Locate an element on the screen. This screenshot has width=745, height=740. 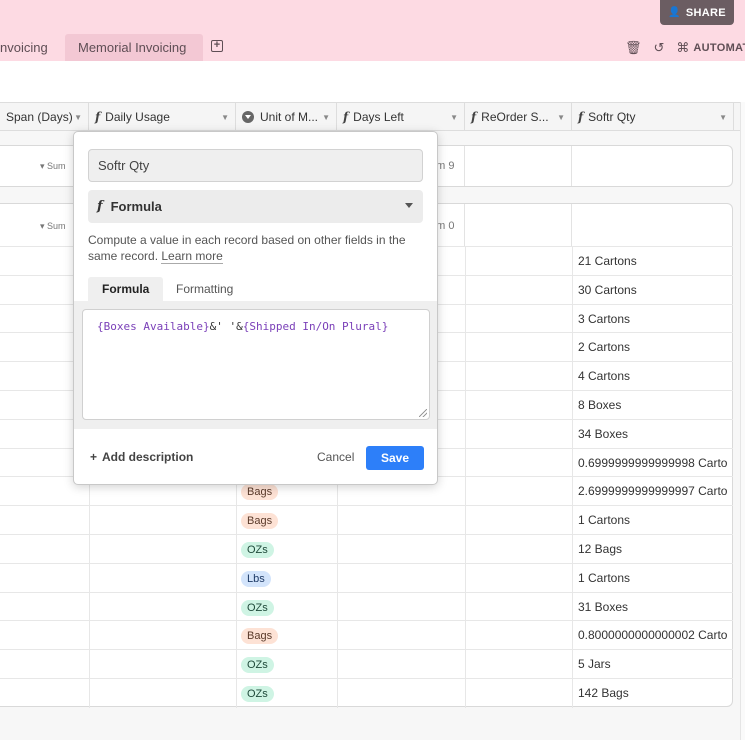
add-description-button: + Add description is located at coordinates (141, 457).